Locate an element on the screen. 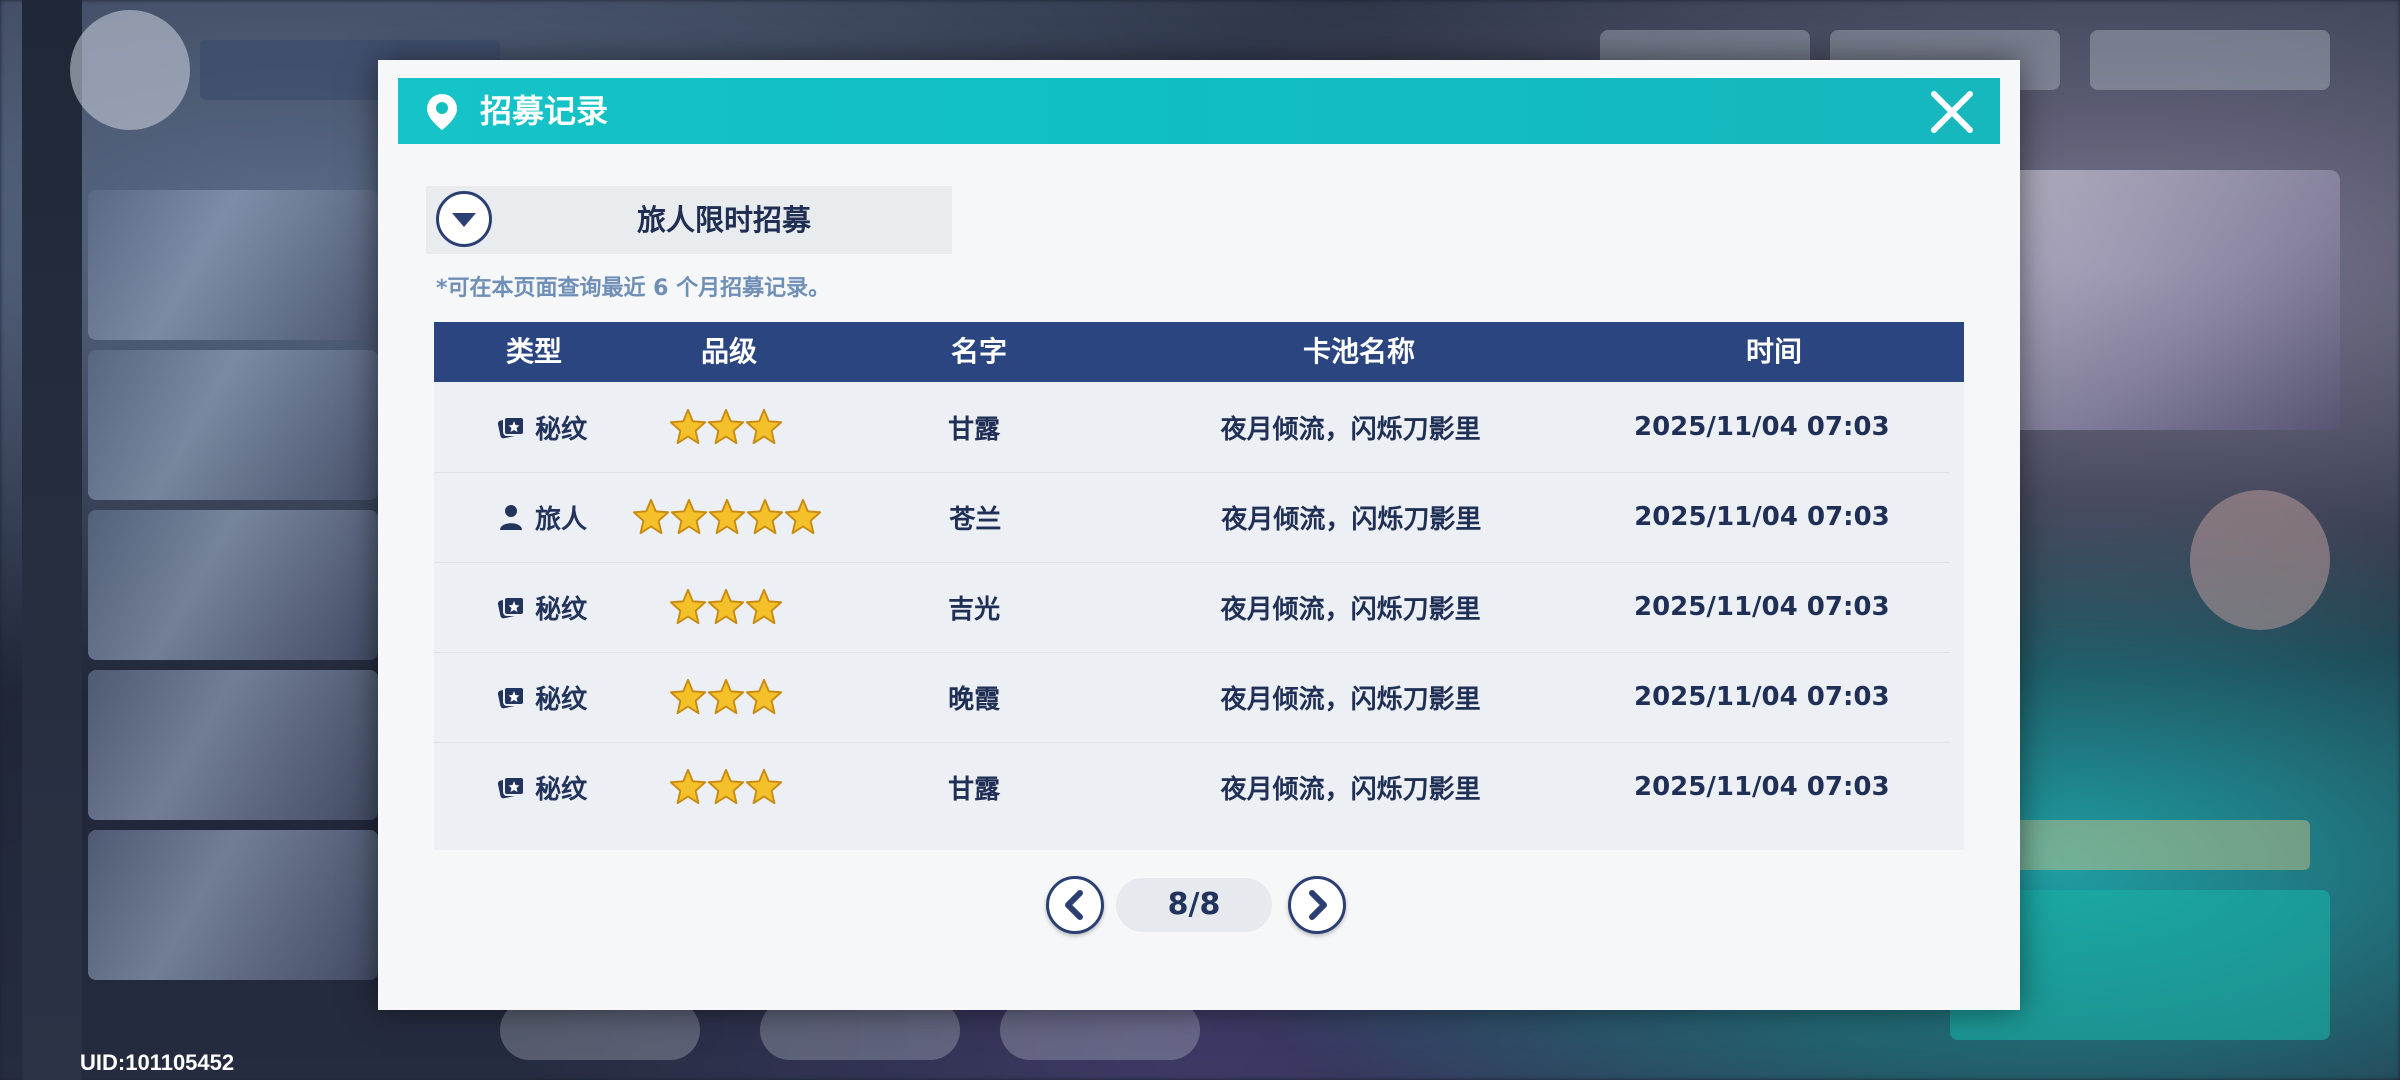 The image size is (2400, 1080). background-bar is located at coordinates (2160, 845).